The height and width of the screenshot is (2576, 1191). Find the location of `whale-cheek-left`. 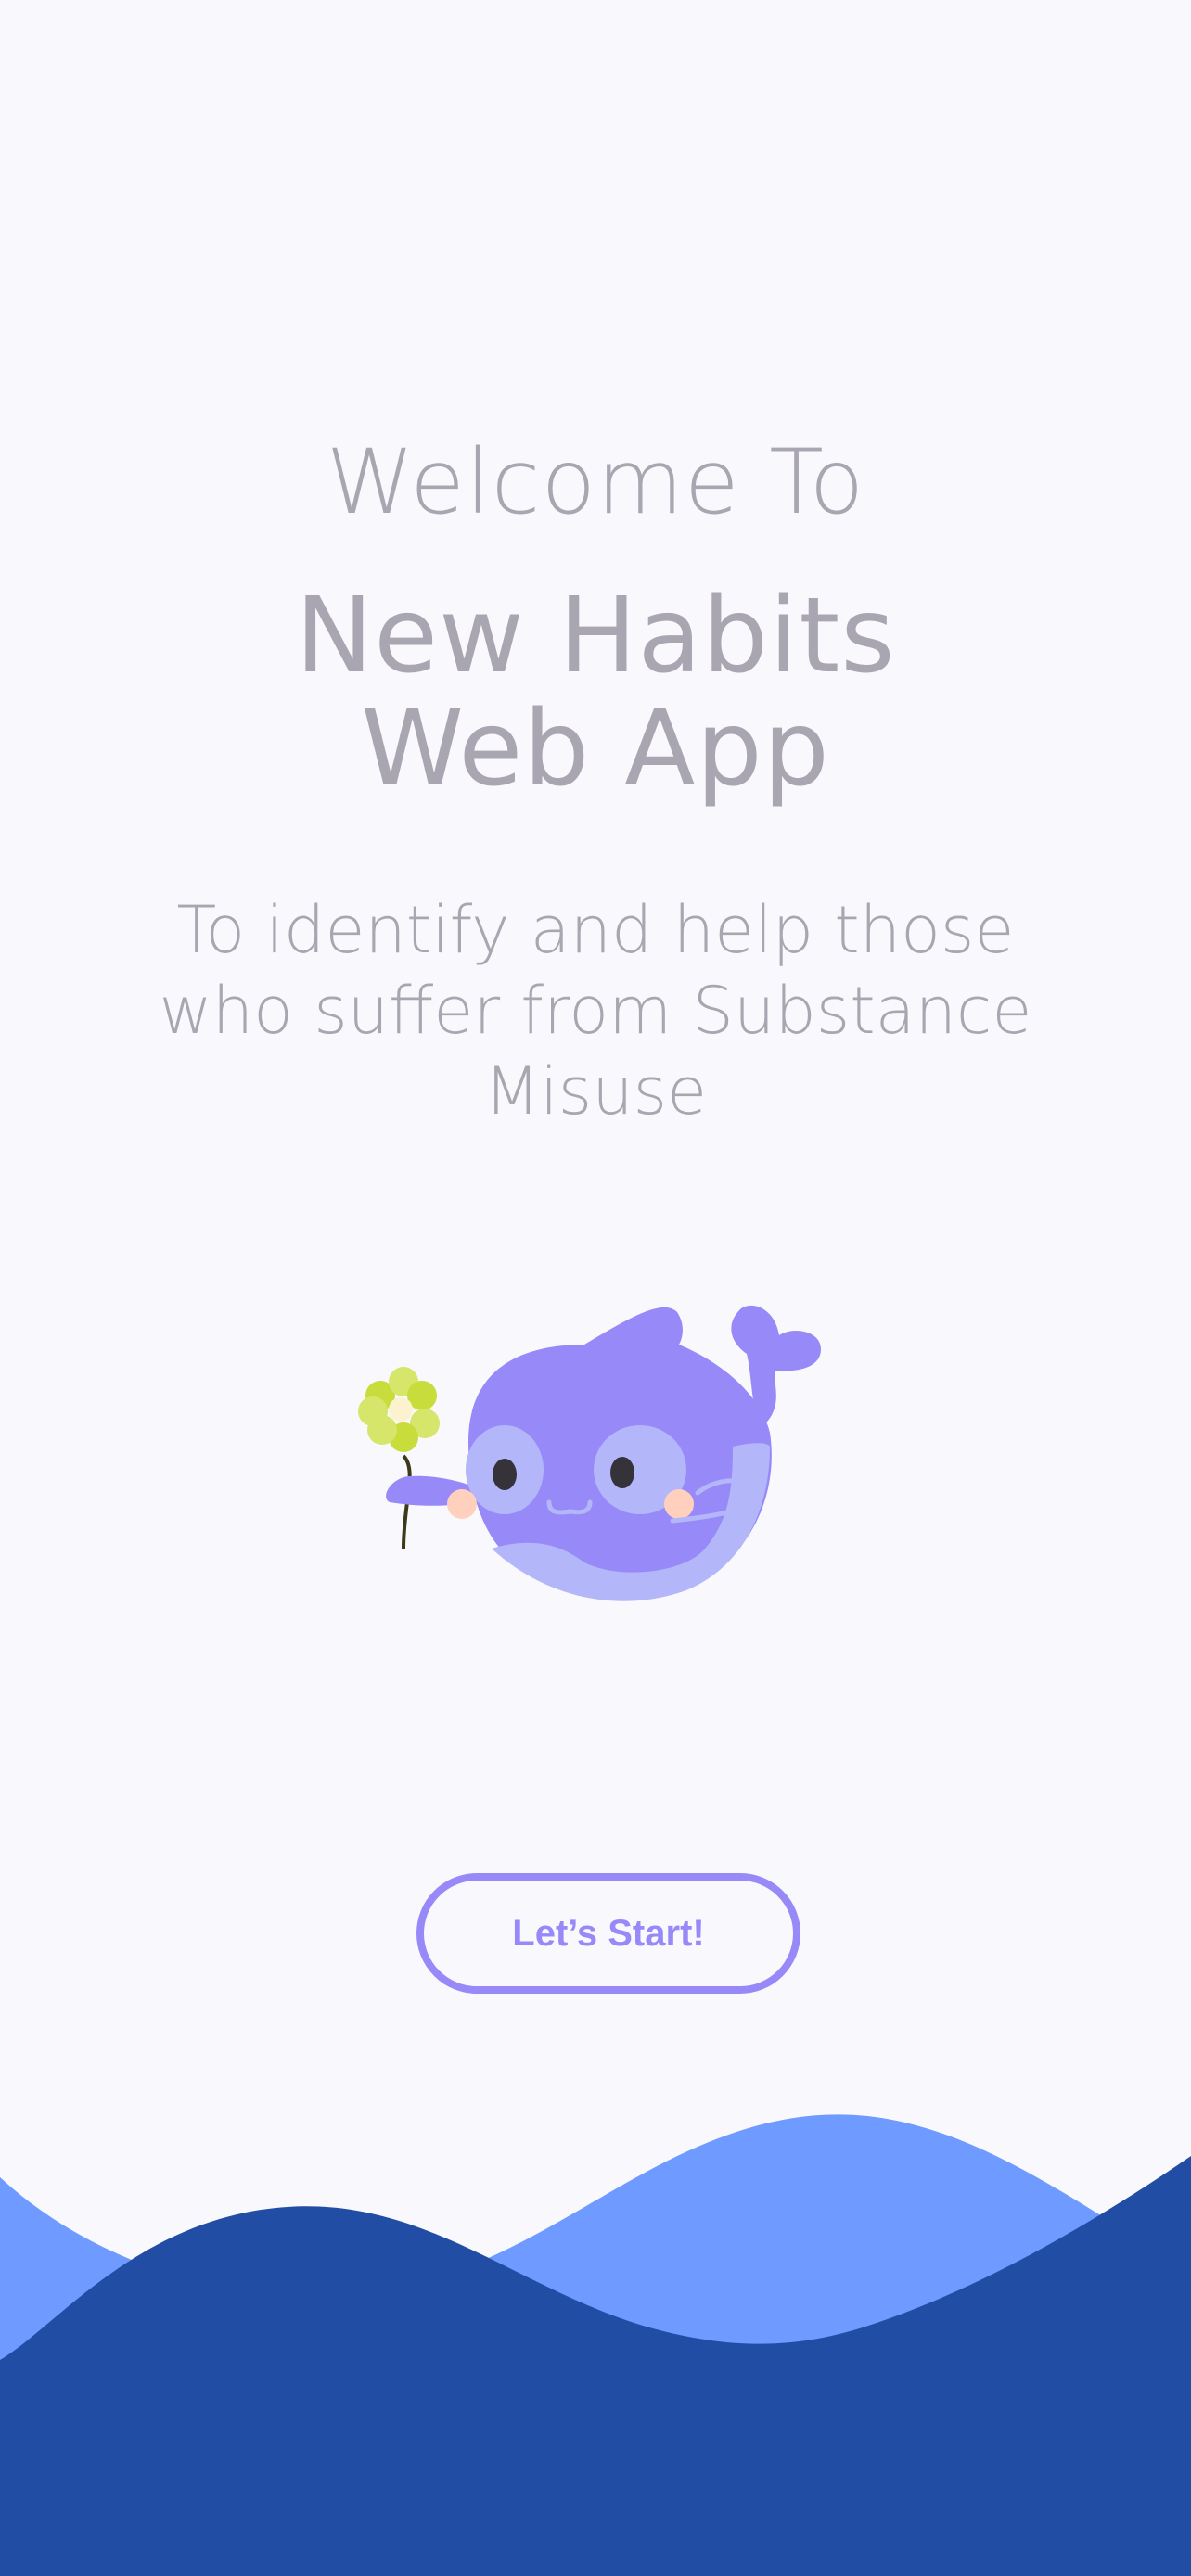

whale-cheek-left is located at coordinates (462, 1504).